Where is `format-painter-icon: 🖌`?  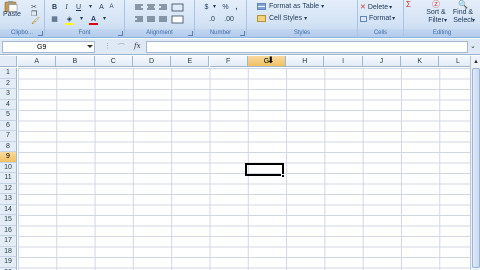 format-painter-icon: 🖌 is located at coordinates (35, 21).